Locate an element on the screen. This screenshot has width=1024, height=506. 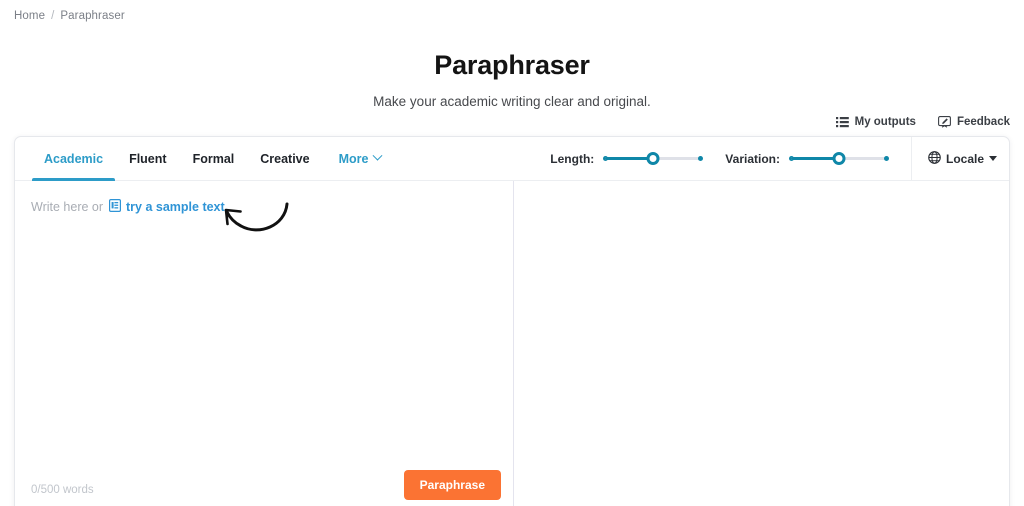
tab-more: More is located at coordinates (359, 158).